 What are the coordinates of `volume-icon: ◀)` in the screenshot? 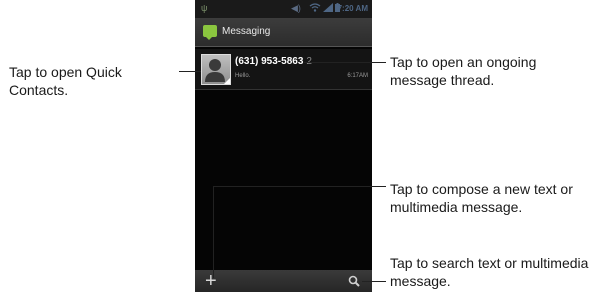 It's located at (296, 8).